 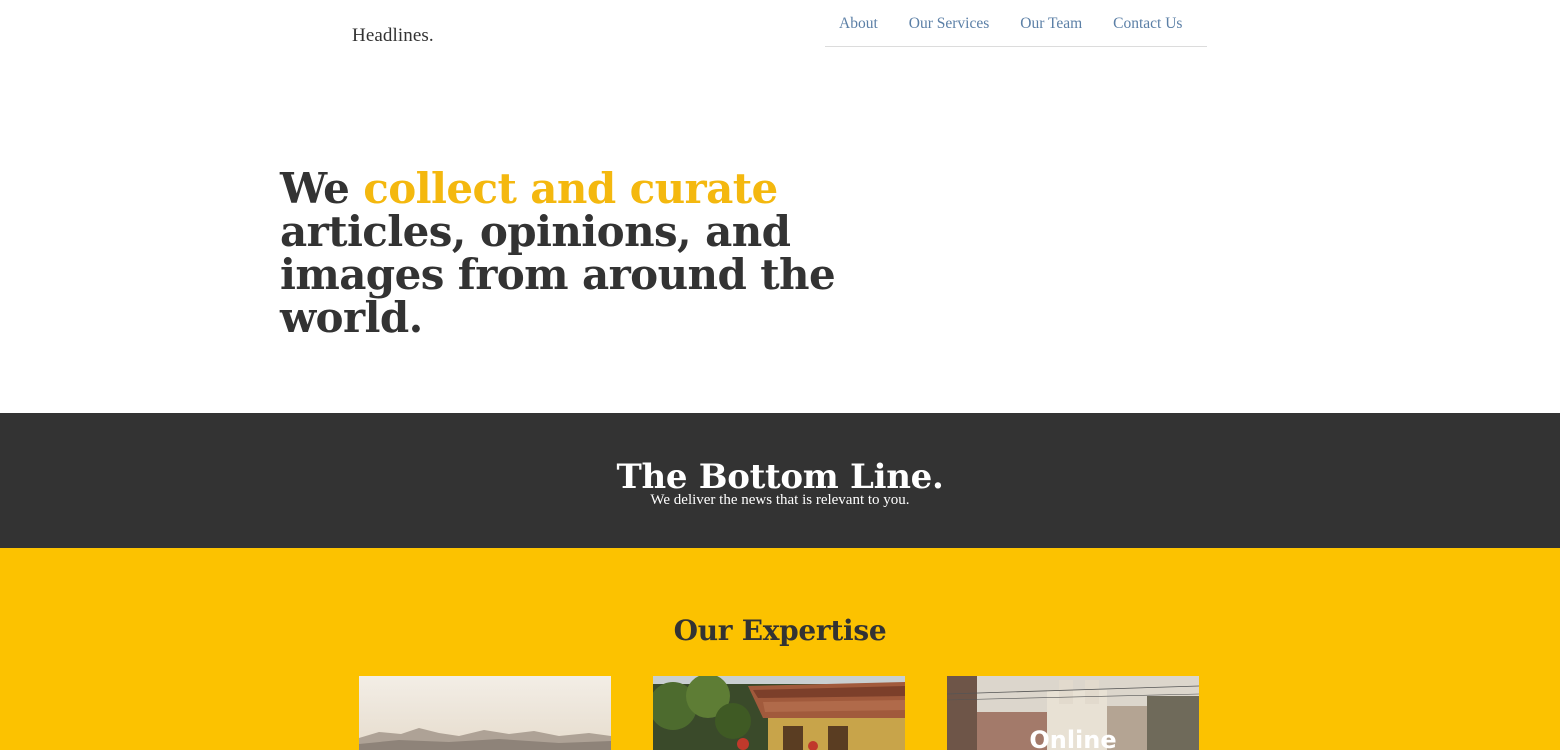 I want to click on bottom-line-title: The Bottom Line., so click(x=780, y=477).